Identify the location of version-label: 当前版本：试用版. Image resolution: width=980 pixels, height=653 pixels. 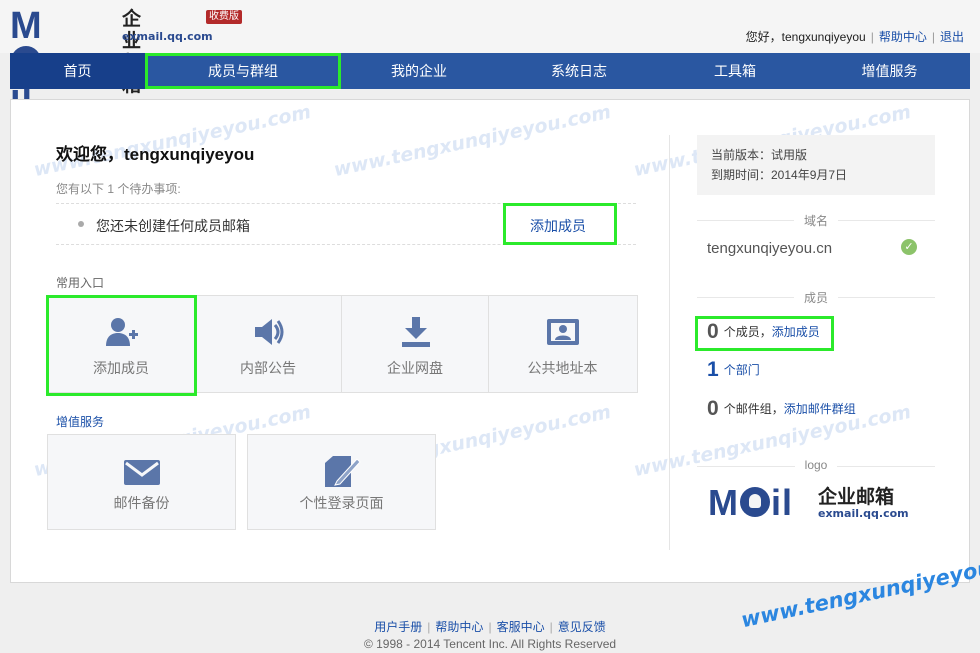
(759, 155).